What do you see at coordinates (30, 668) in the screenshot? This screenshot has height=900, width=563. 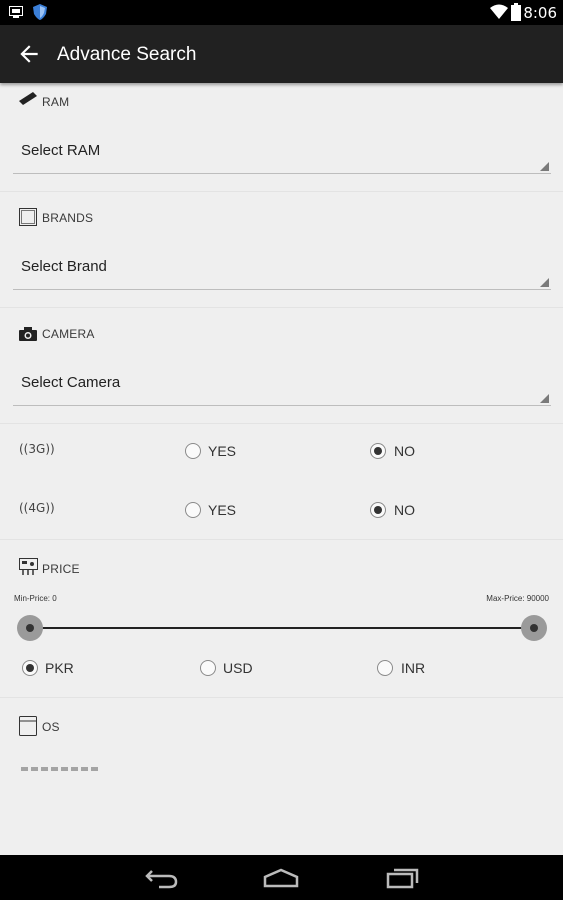 I see `currency-pkr-radio` at bounding box center [30, 668].